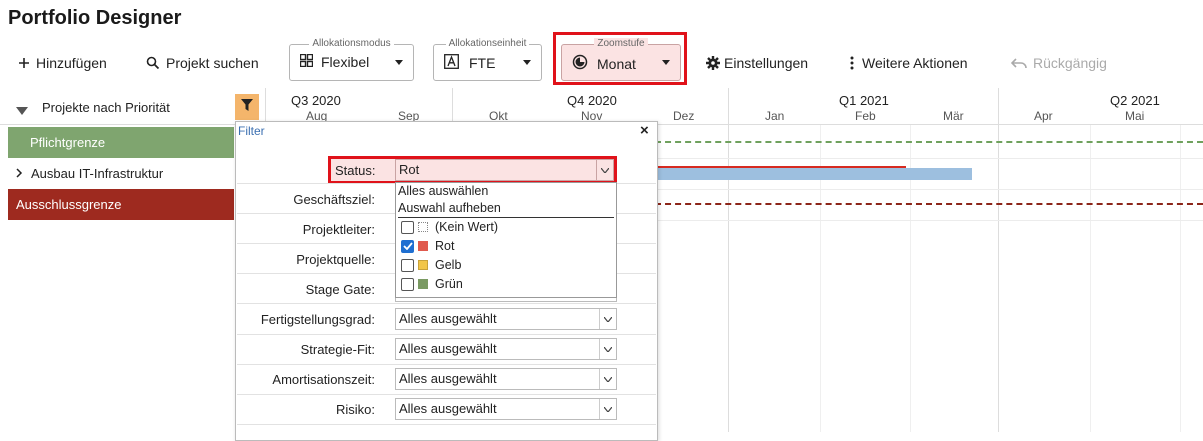 Image resolution: width=1203 pixels, height=441 pixels. I want to click on add-button-label: Hinzufügen, so click(71, 63).